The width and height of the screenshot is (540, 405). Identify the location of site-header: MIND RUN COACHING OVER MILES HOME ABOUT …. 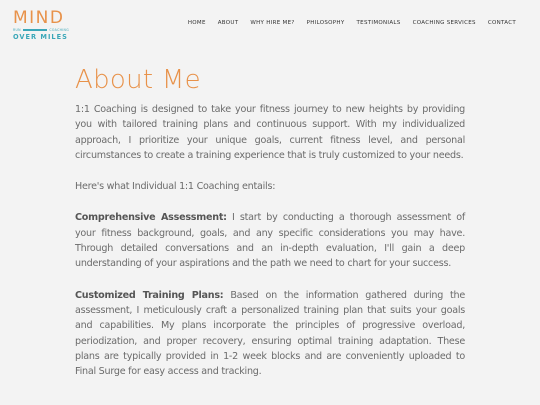
(270, 26).